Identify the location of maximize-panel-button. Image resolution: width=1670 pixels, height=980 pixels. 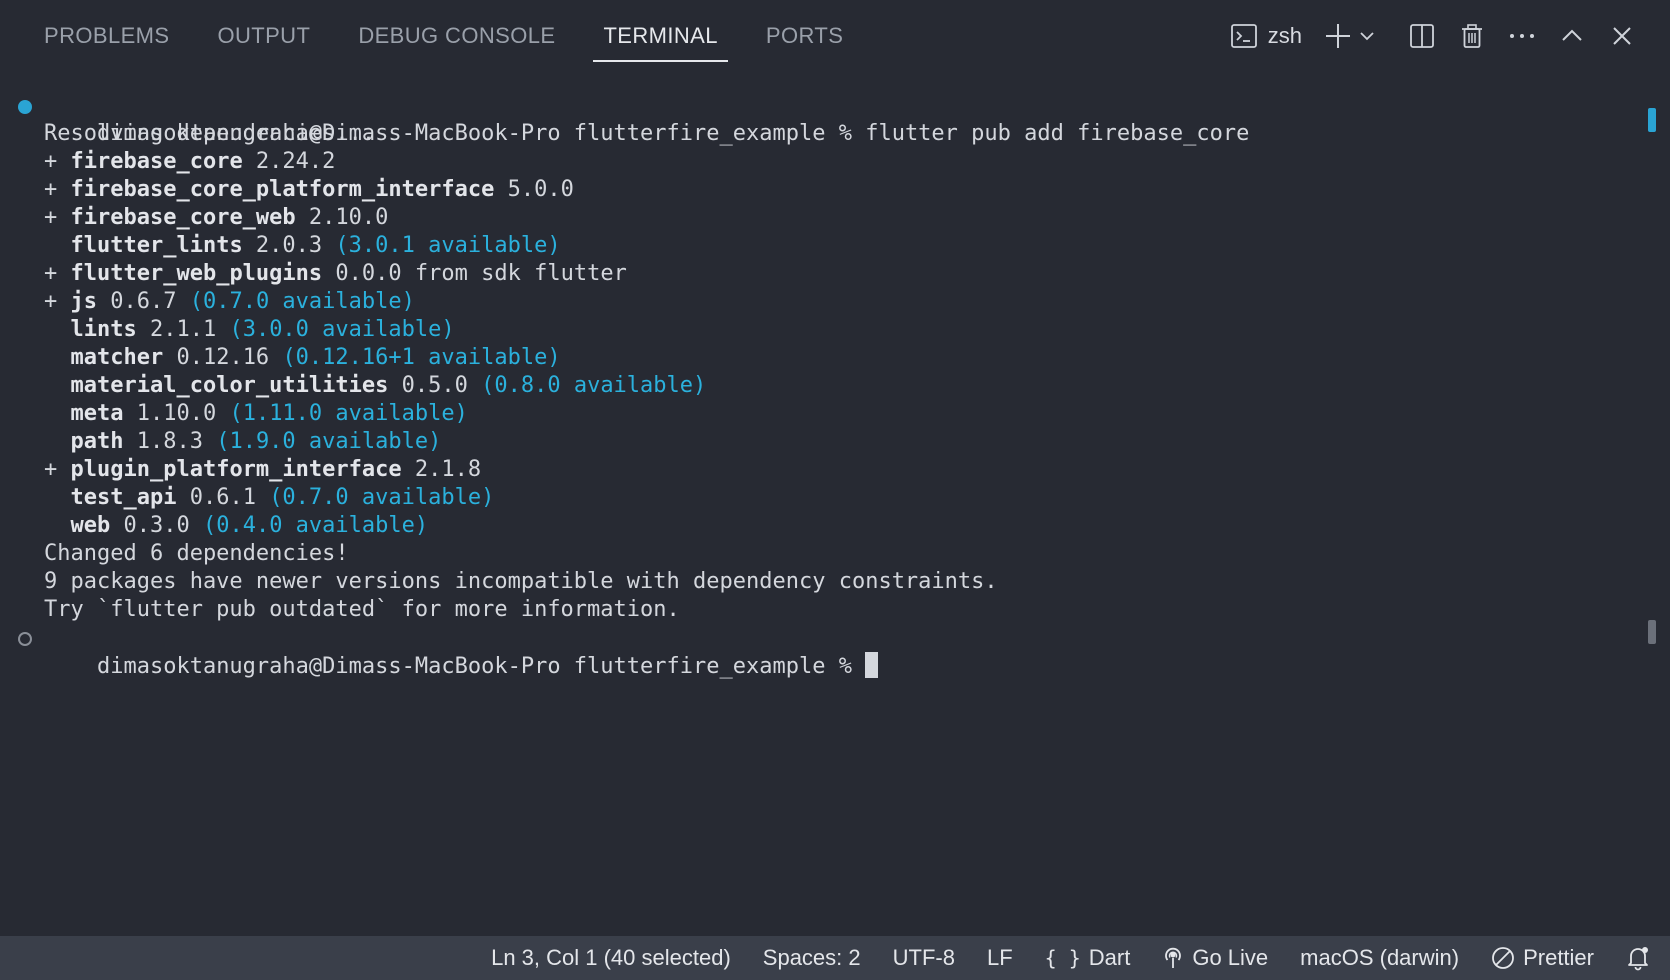
(1572, 36).